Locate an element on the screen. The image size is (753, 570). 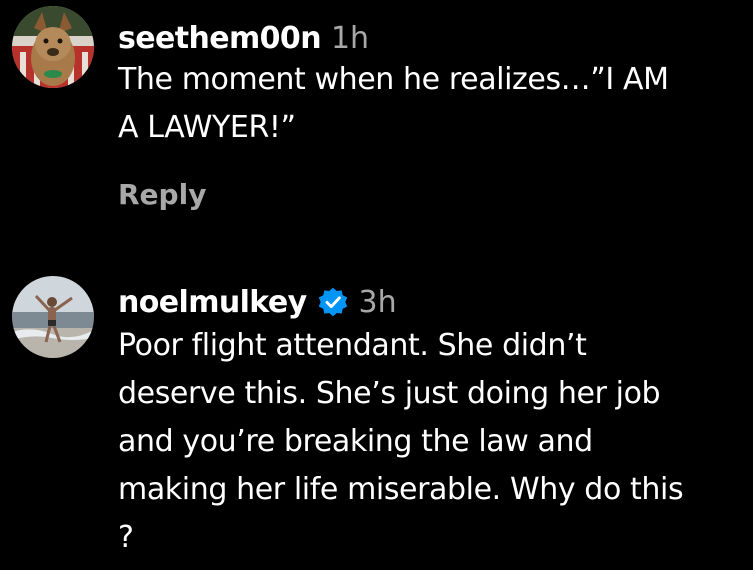
beach-person-avatar-icon is located at coordinates (53, 317).